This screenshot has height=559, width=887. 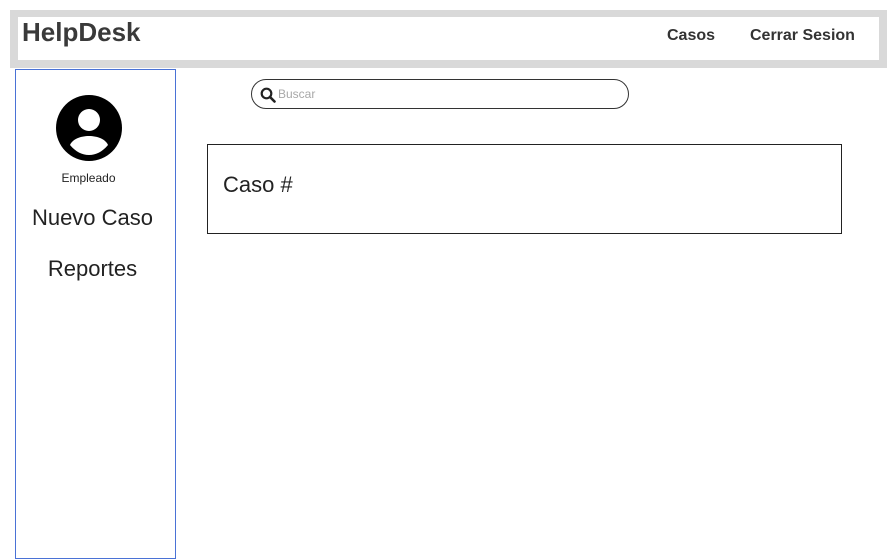 What do you see at coordinates (88, 178) in the screenshot?
I see `user-role-label: Empleado` at bounding box center [88, 178].